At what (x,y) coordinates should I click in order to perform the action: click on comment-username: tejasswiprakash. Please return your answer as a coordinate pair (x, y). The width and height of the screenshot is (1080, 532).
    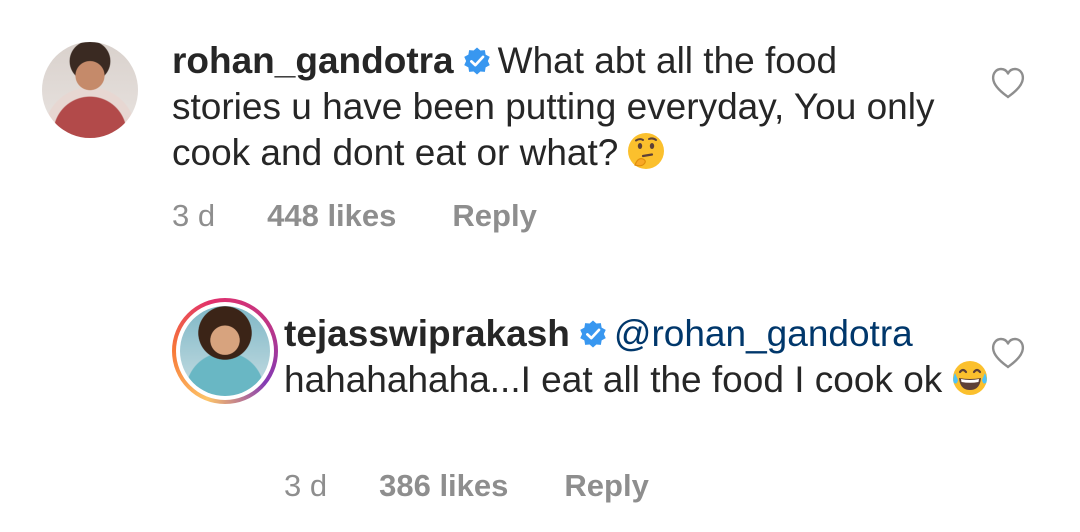
    Looking at the image, I should click on (427, 333).